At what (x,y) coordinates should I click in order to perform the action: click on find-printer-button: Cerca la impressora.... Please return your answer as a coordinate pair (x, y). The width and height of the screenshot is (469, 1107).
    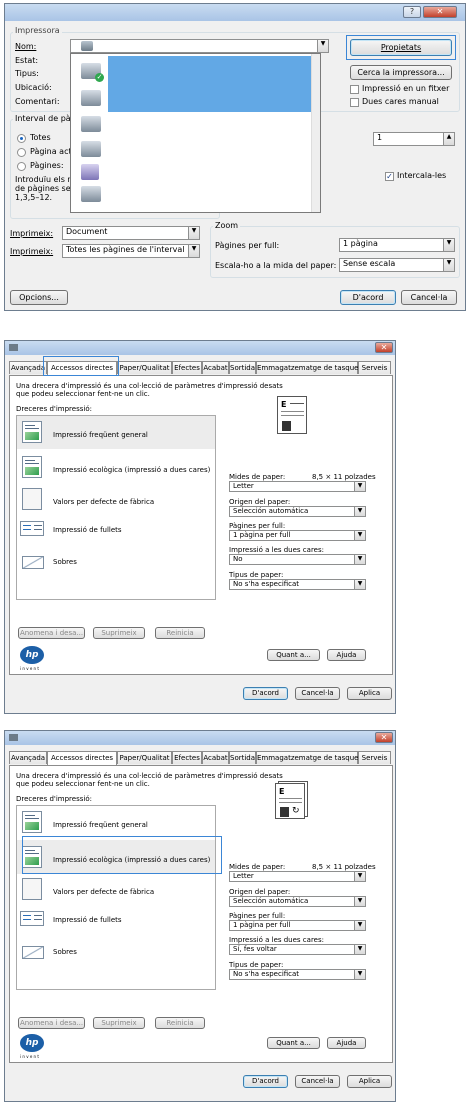
    Looking at the image, I should click on (401, 72).